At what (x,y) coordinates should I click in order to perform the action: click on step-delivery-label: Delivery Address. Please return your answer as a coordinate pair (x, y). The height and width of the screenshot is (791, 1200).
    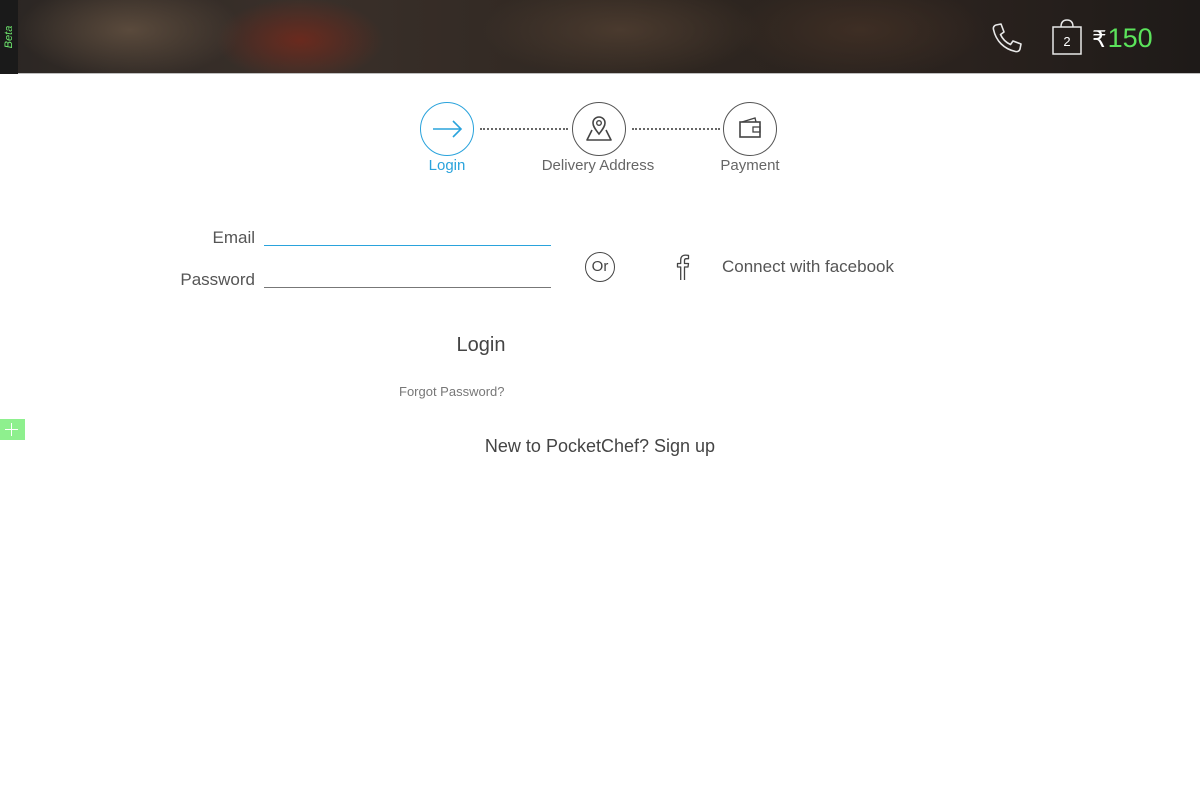
    Looking at the image, I should click on (598, 165).